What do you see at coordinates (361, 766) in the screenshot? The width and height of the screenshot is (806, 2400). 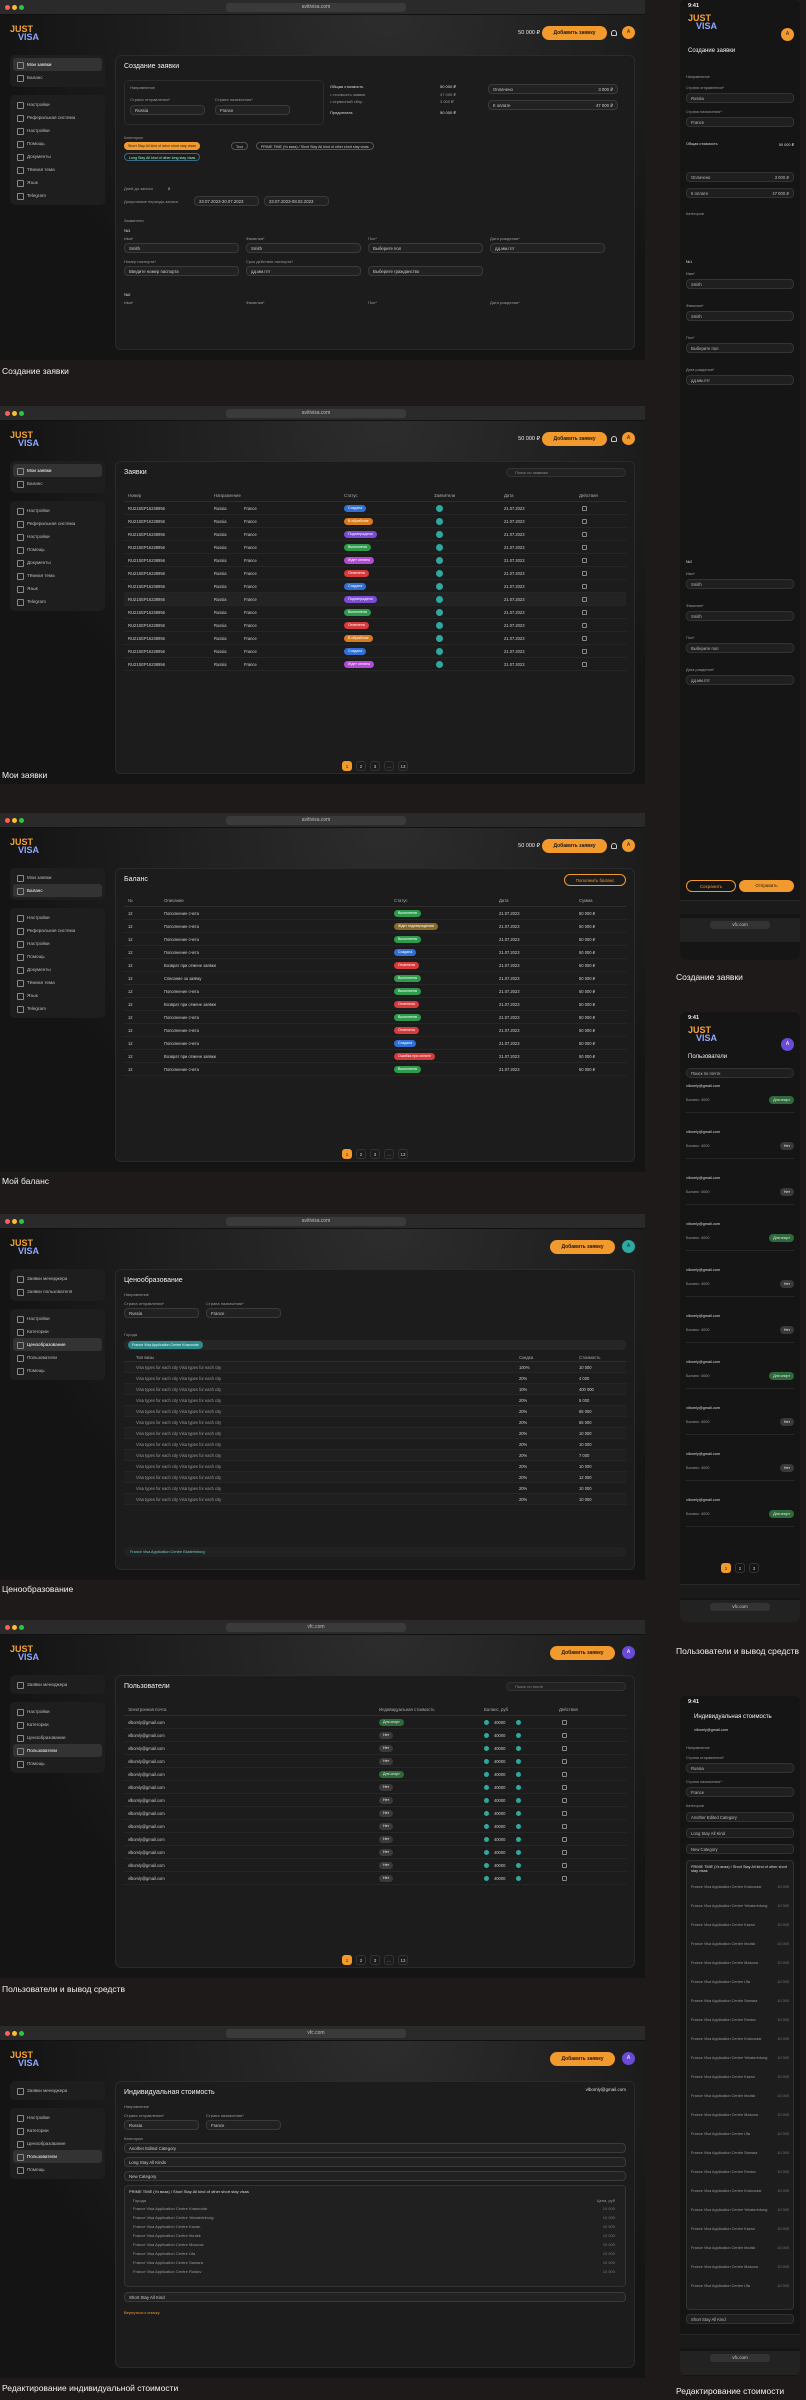 I see `page-2: 2` at bounding box center [361, 766].